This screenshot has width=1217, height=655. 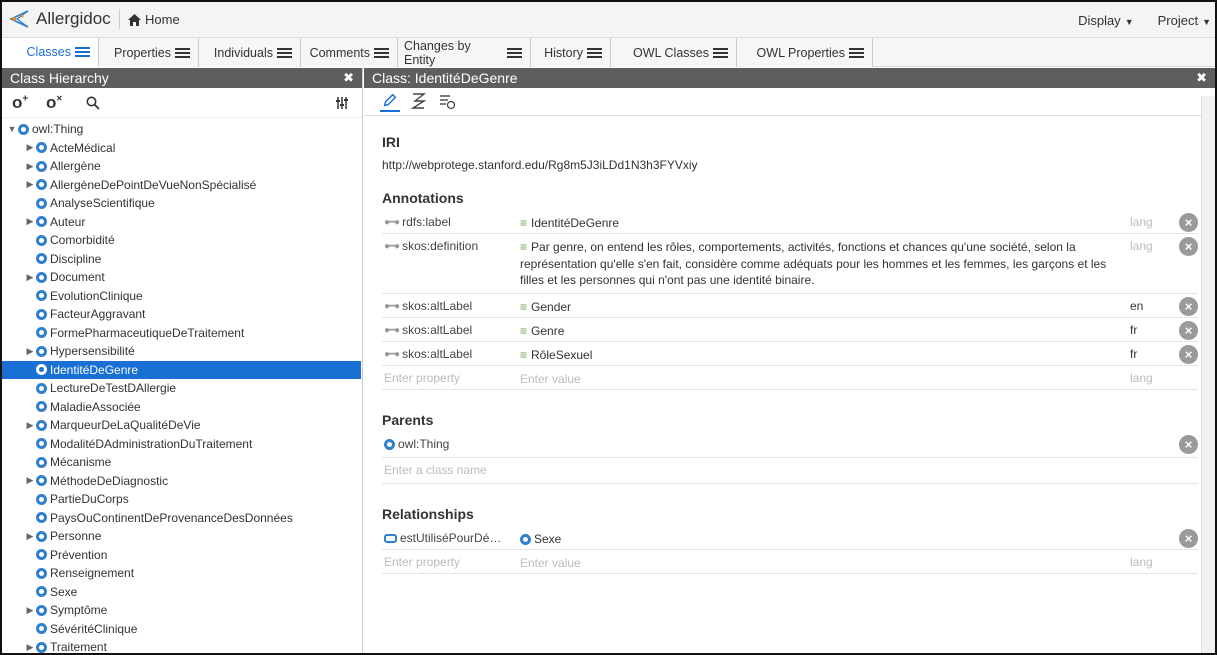 I want to click on display-menu: Display ▼, so click(x=1106, y=20).